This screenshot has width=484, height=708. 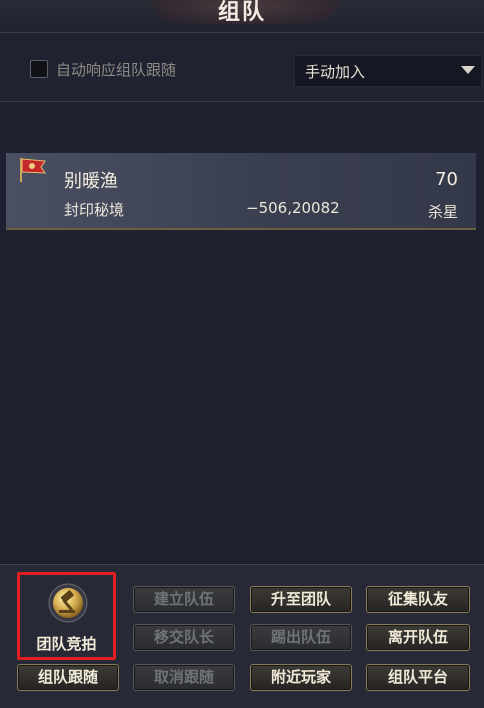 What do you see at coordinates (184, 677) in the screenshot?
I see `cancel-follow-button: 取消跟随` at bounding box center [184, 677].